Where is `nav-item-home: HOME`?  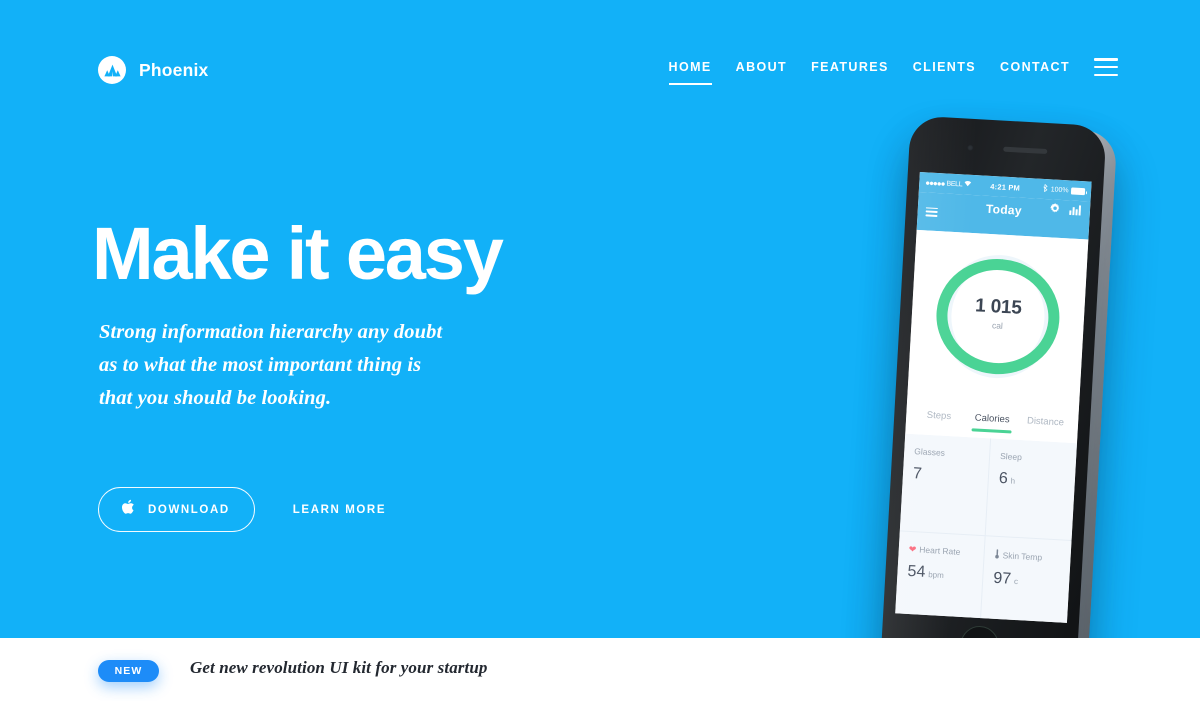 nav-item-home: HOME is located at coordinates (690, 71).